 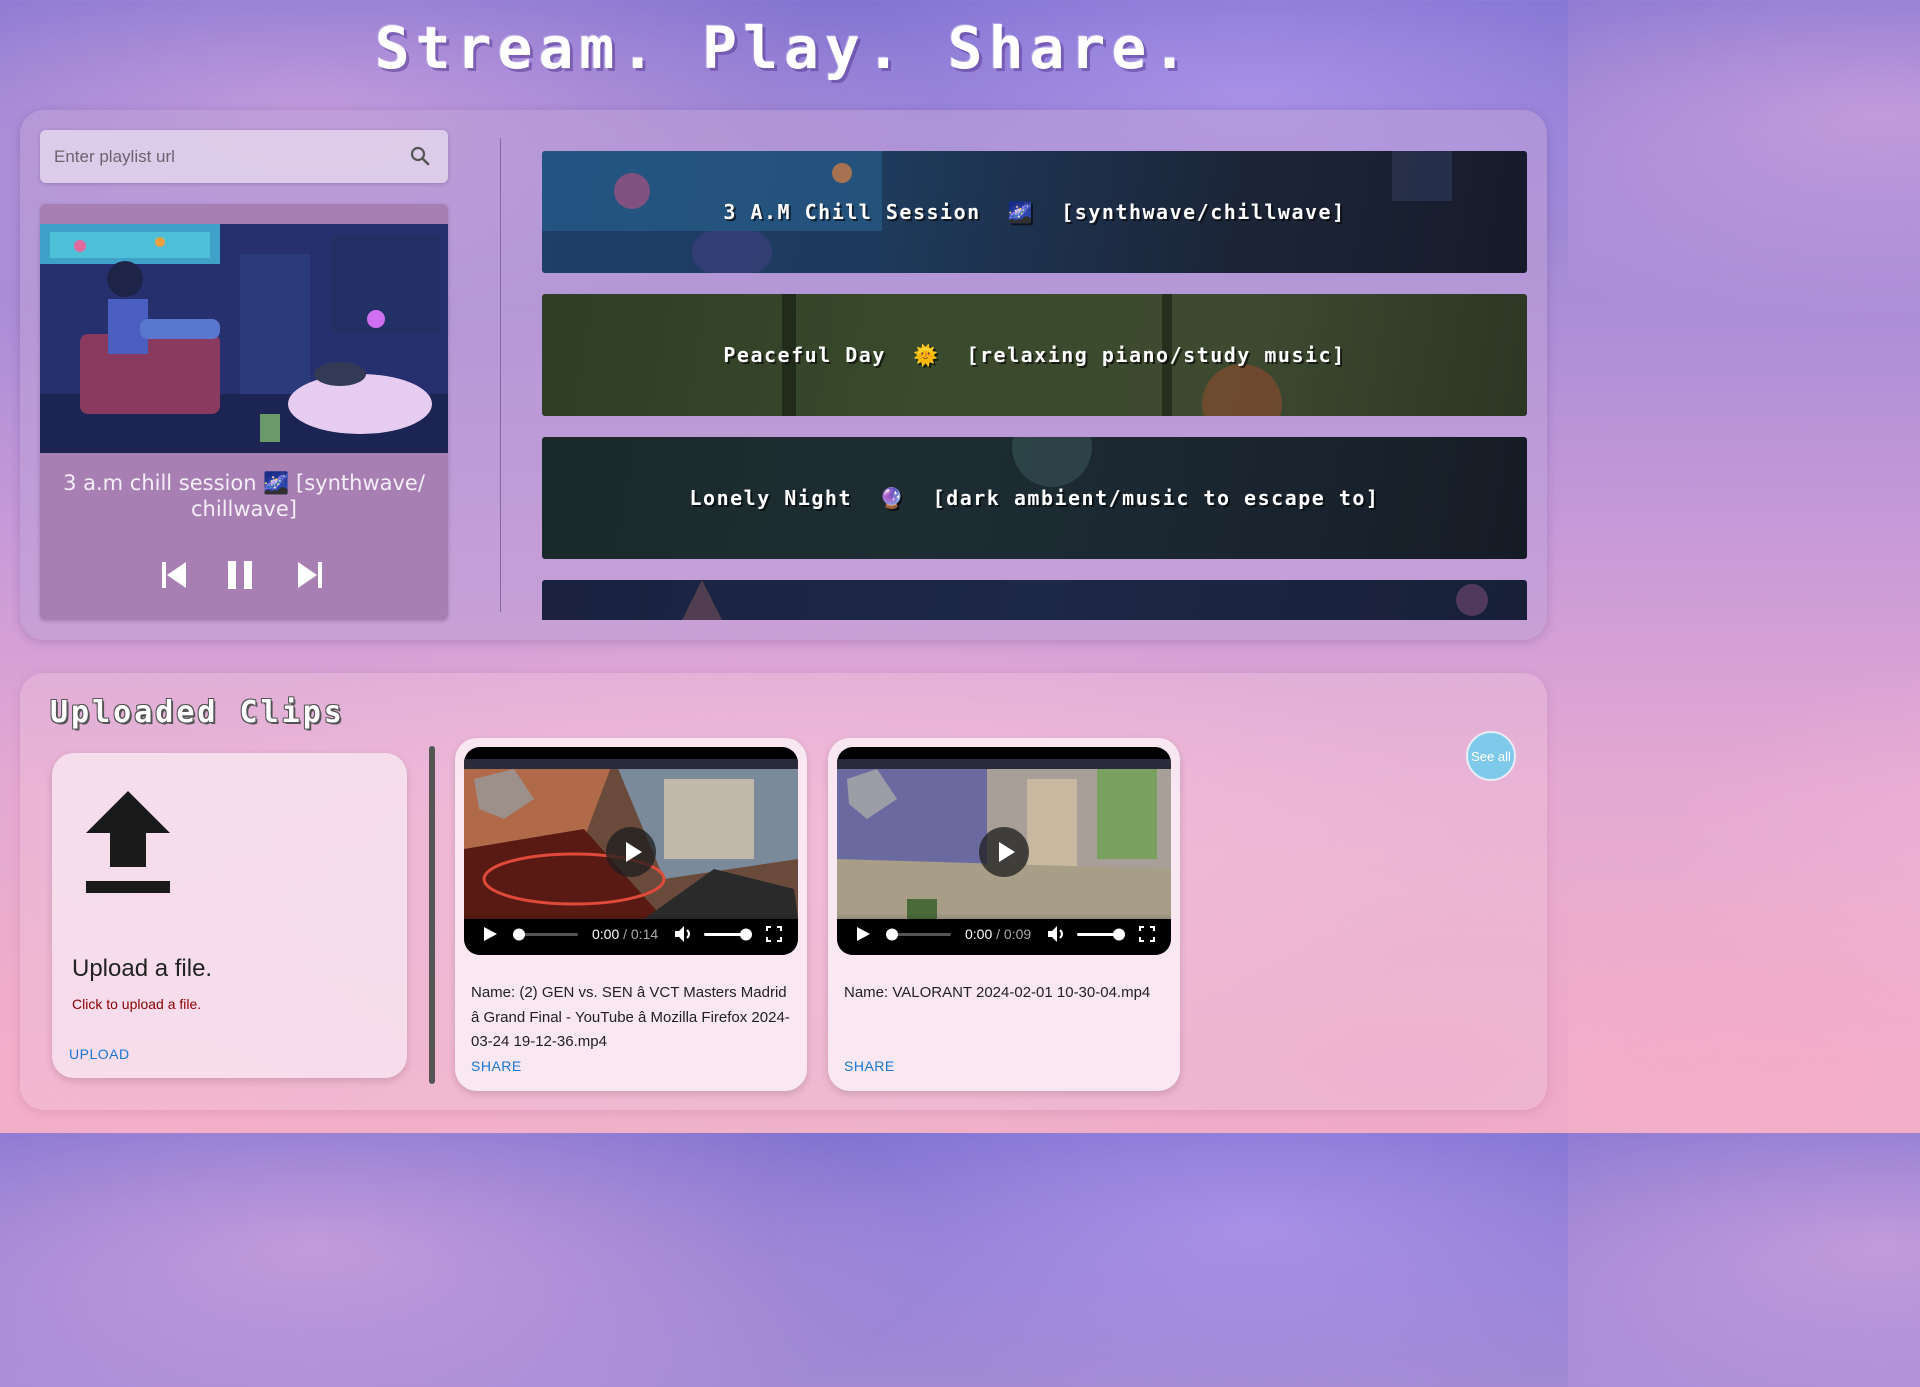 I want to click on upload-subtext: Click to upload a file., so click(x=137, y=1004).